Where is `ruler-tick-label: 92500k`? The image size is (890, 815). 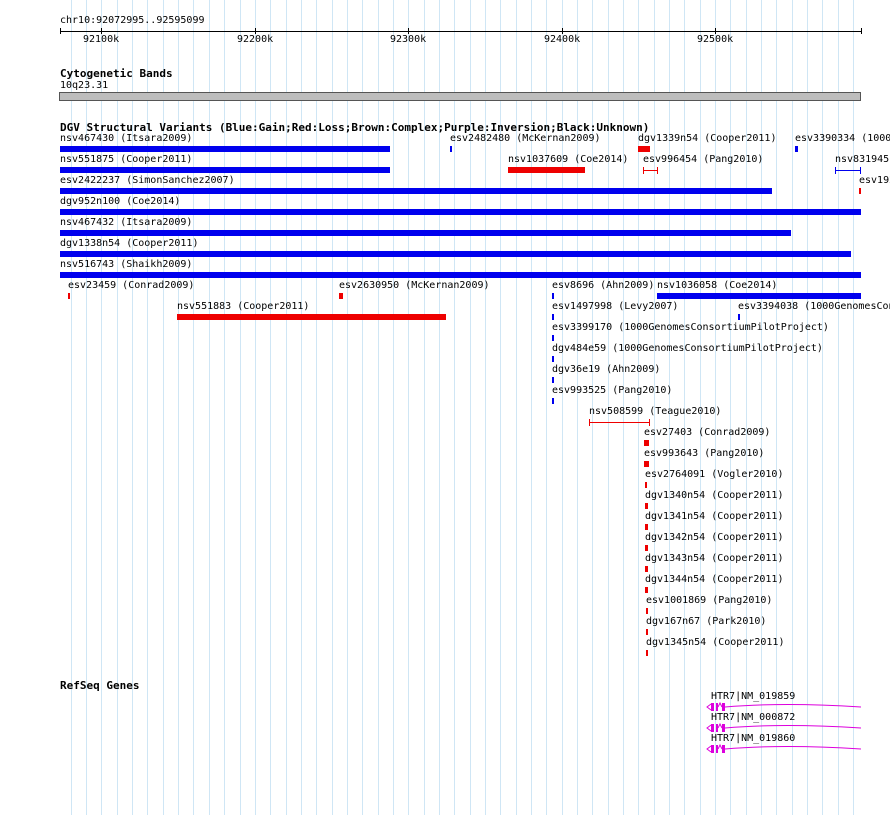 ruler-tick-label: 92500k is located at coordinates (715, 39).